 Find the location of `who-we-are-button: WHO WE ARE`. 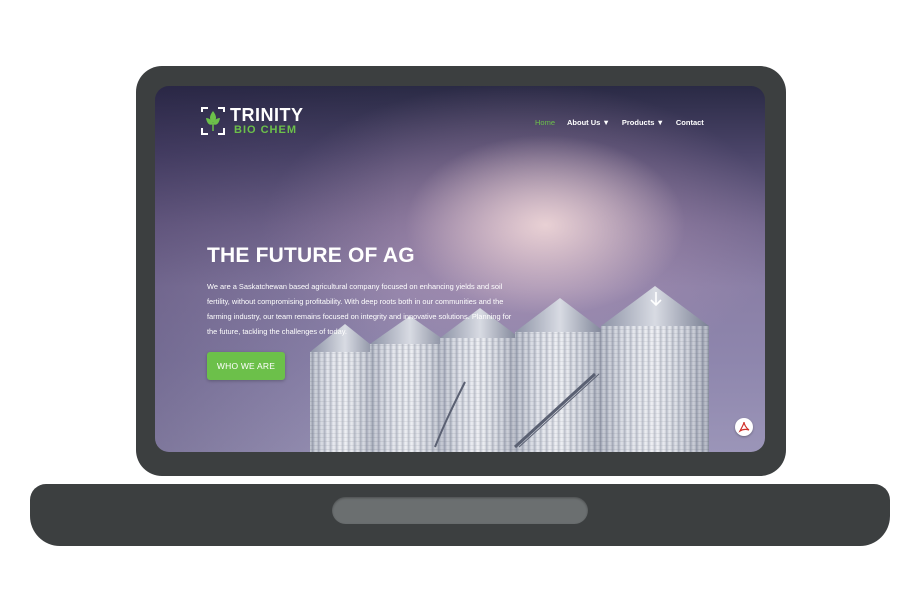

who-we-are-button: WHO WE ARE is located at coordinates (246, 366).